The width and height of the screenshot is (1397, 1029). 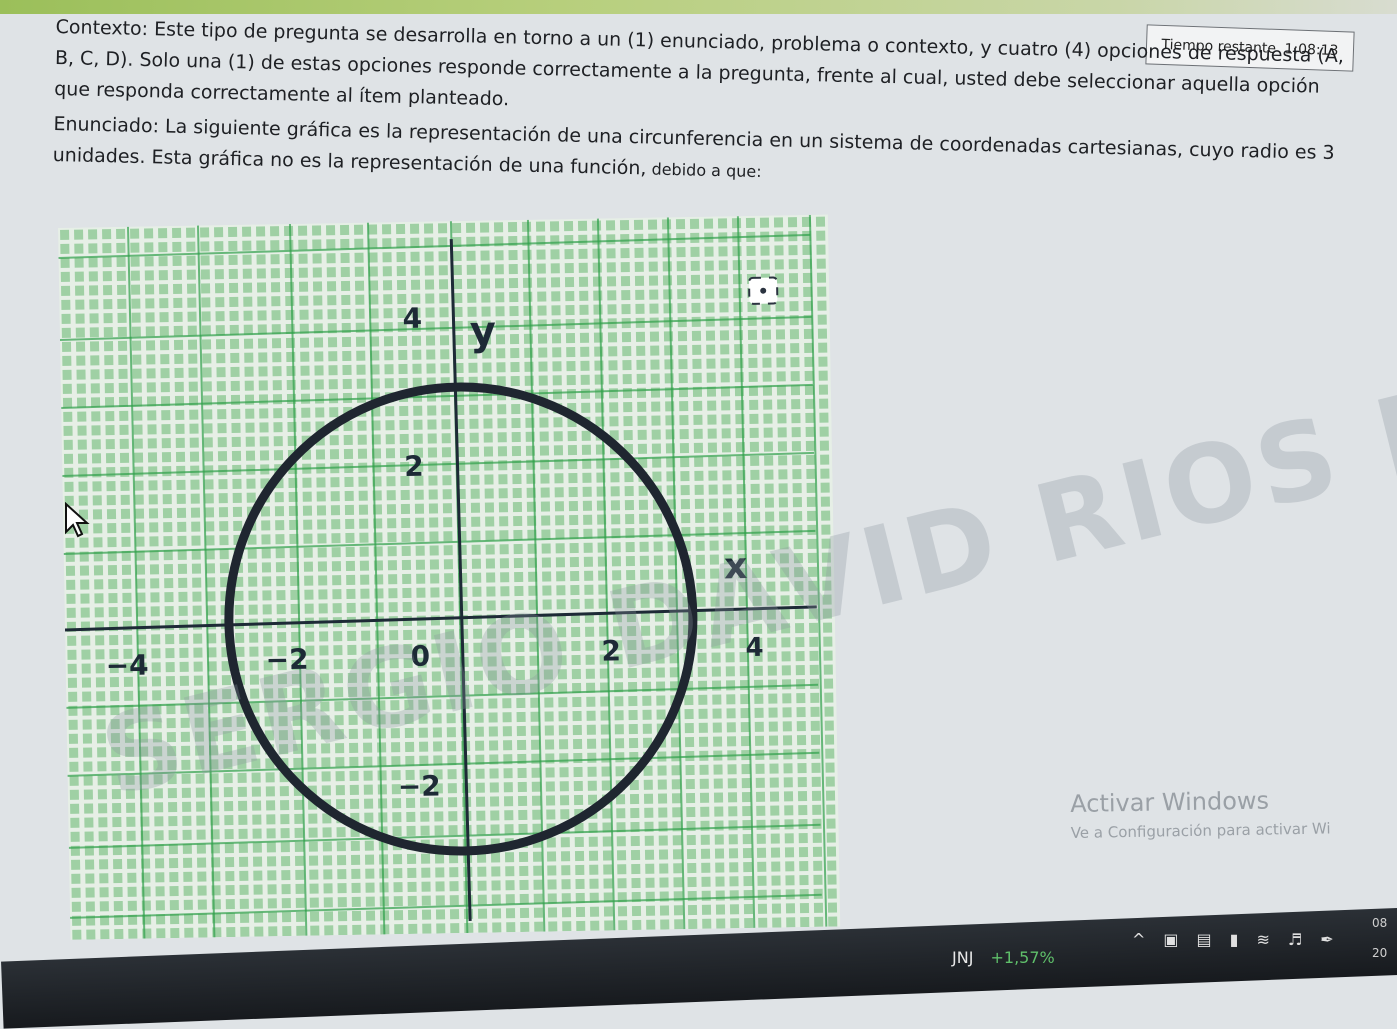 I want to click on wifi-icon: ≋, so click(x=1262, y=939).